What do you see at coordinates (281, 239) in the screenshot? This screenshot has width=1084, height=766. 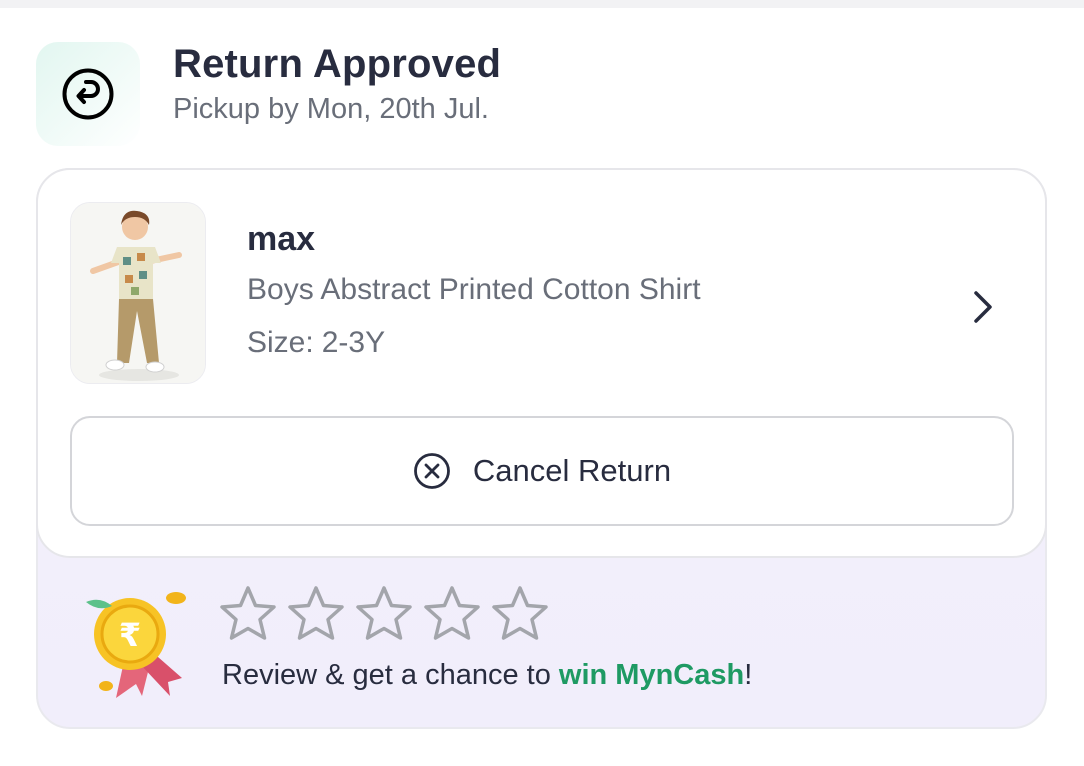 I see `product-brand: max` at bounding box center [281, 239].